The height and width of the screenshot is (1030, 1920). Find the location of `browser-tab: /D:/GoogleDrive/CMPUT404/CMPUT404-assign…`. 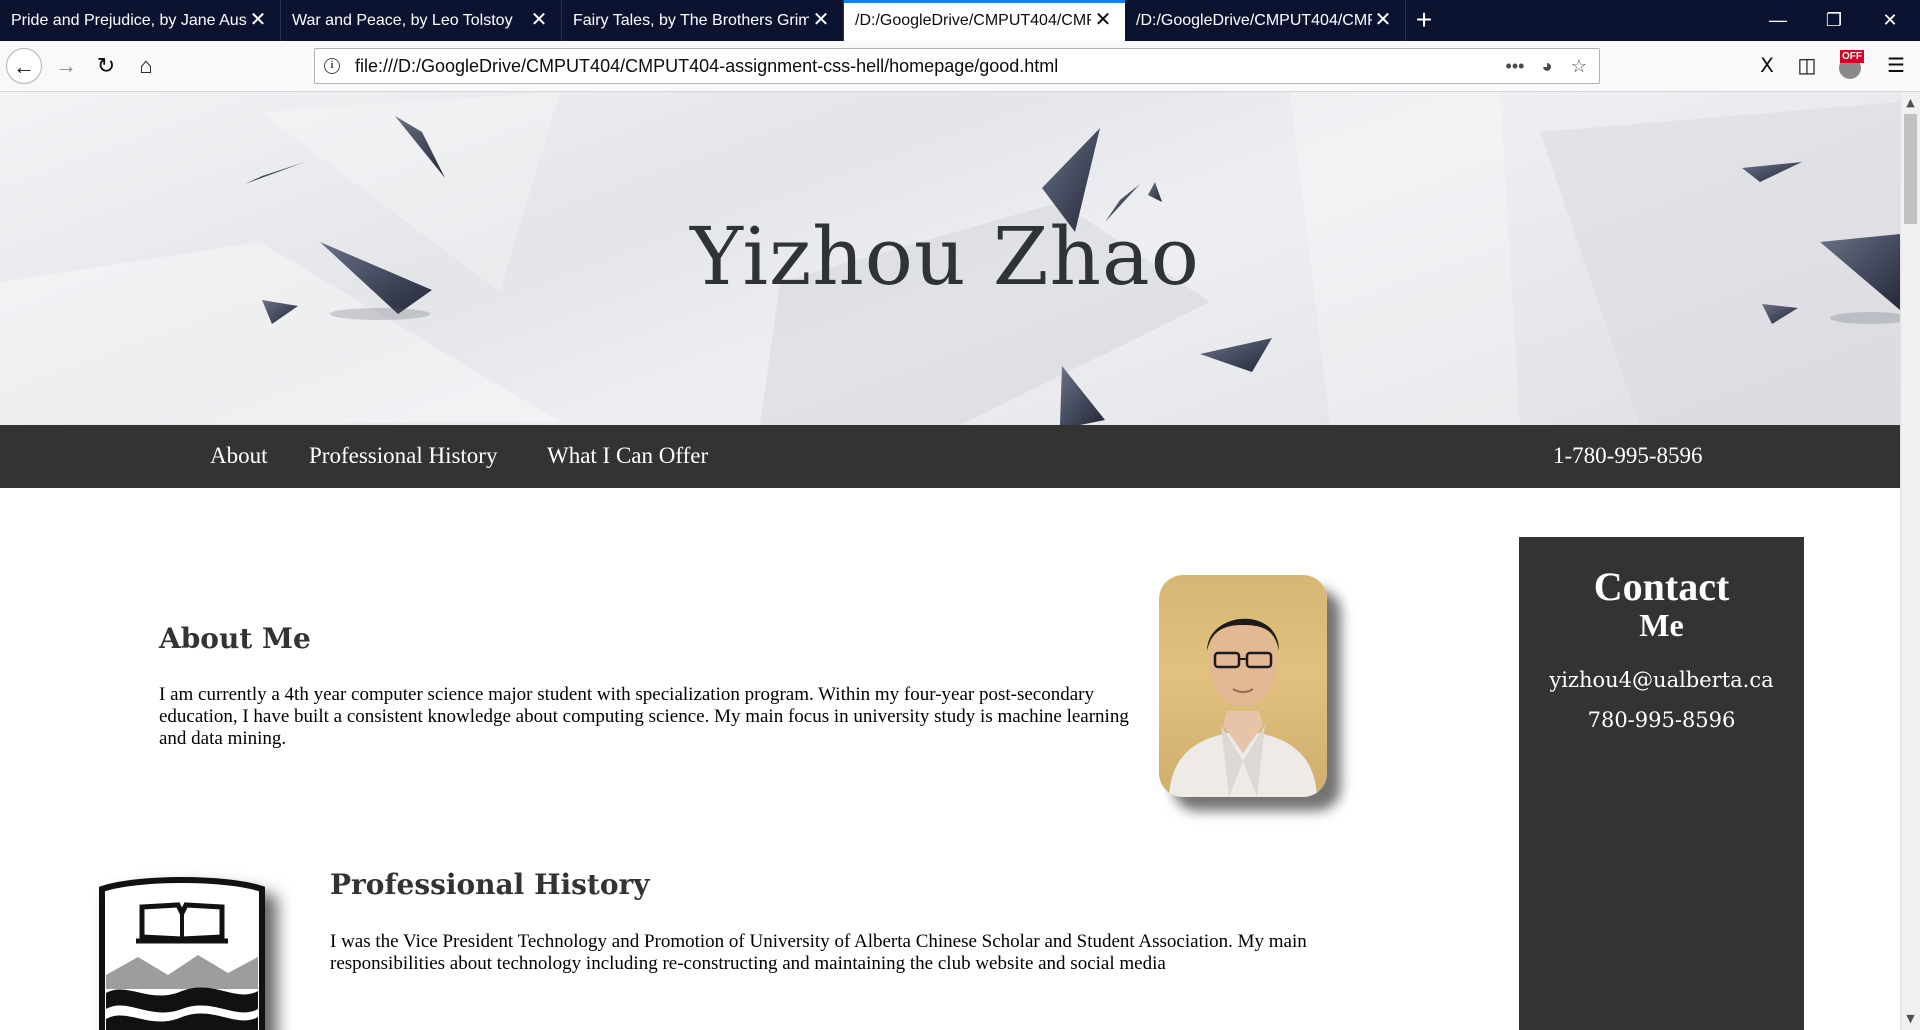

browser-tab: /D:/GoogleDrive/CMPUT404/CMPUT404-assign… is located at coordinates (1265, 20).